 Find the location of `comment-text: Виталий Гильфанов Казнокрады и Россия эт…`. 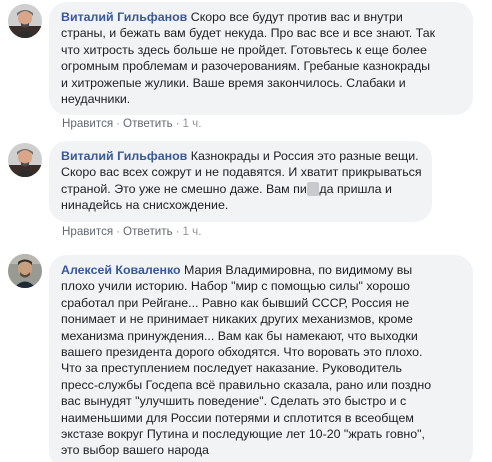

comment-text: Виталий Гильфанов Казнокрады и Россия эт… is located at coordinates (241, 181).